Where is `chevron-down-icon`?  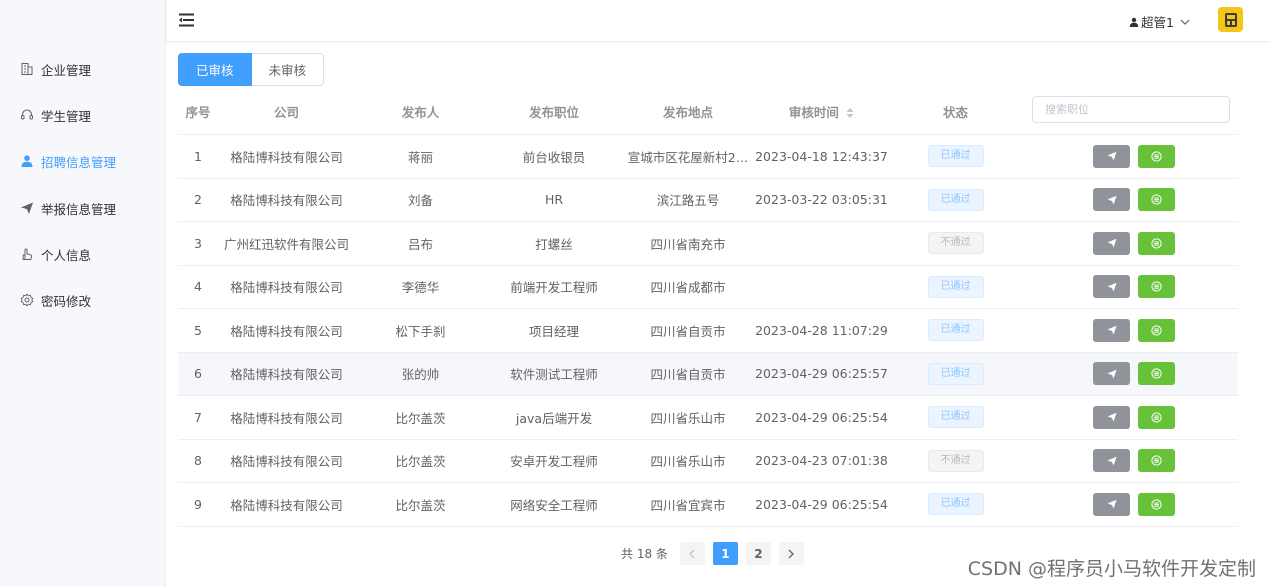
chevron-down-icon is located at coordinates (1185, 22).